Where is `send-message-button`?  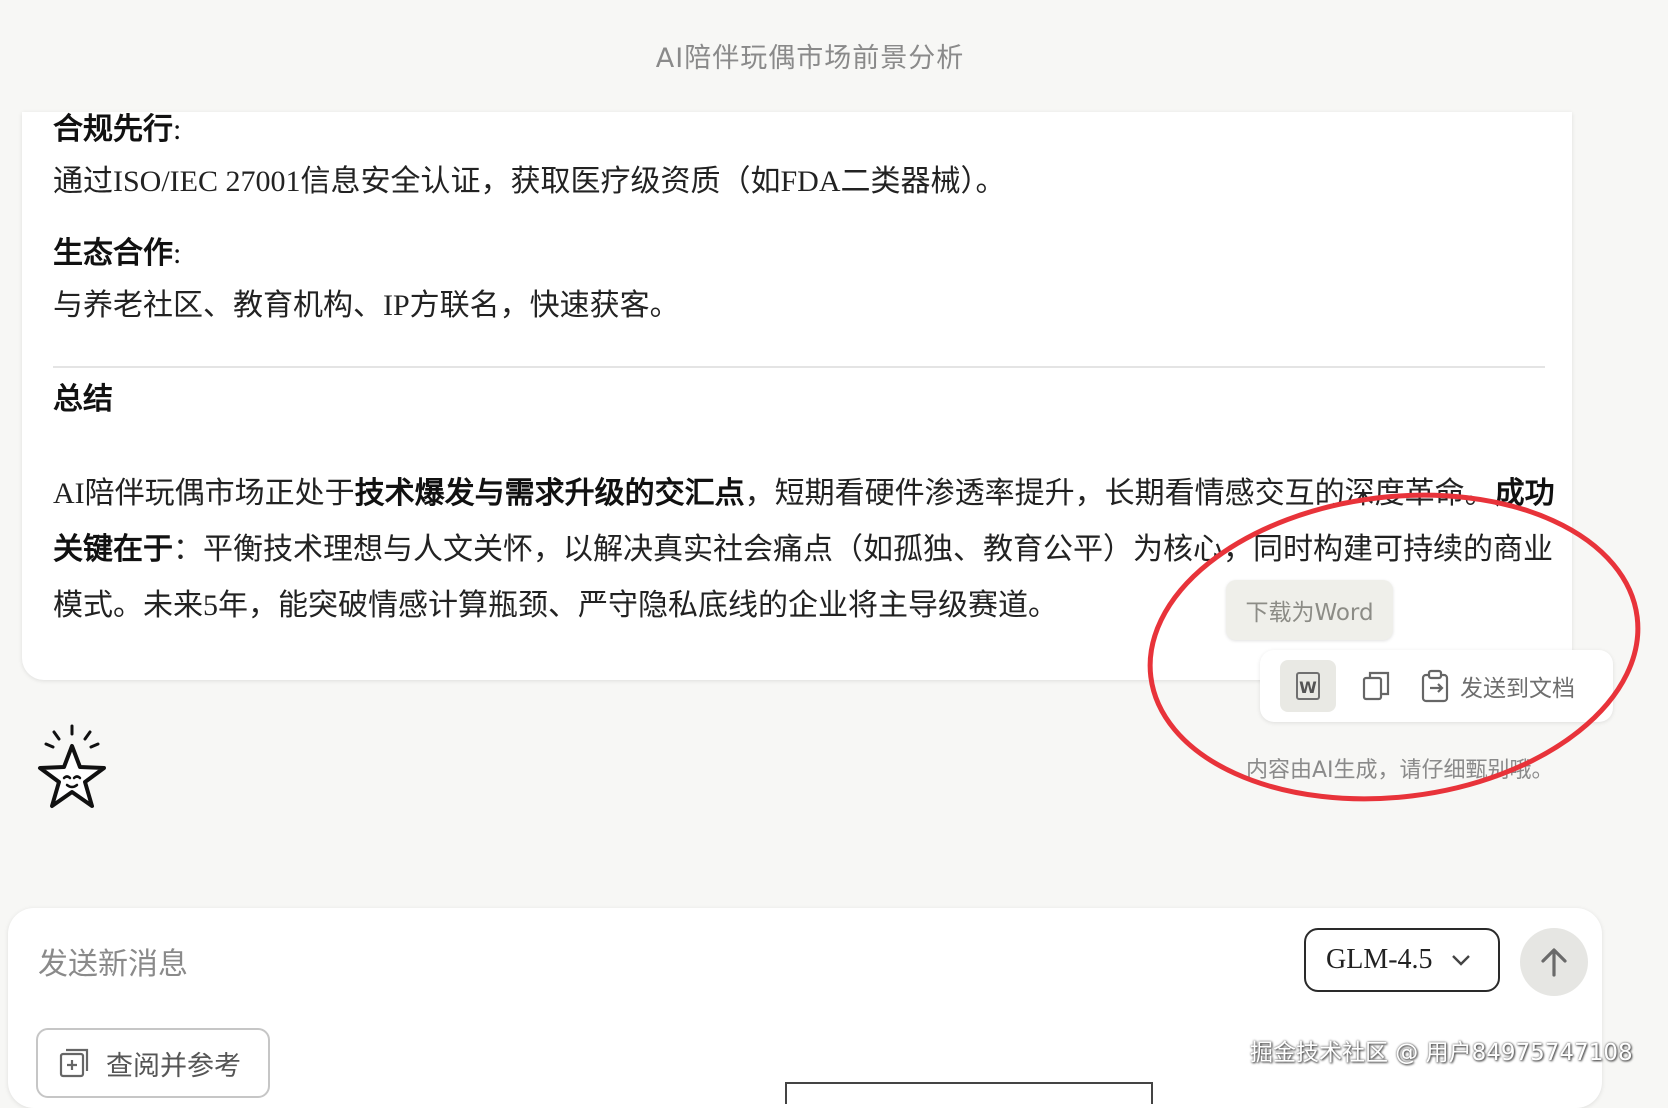
send-message-button is located at coordinates (1554, 962).